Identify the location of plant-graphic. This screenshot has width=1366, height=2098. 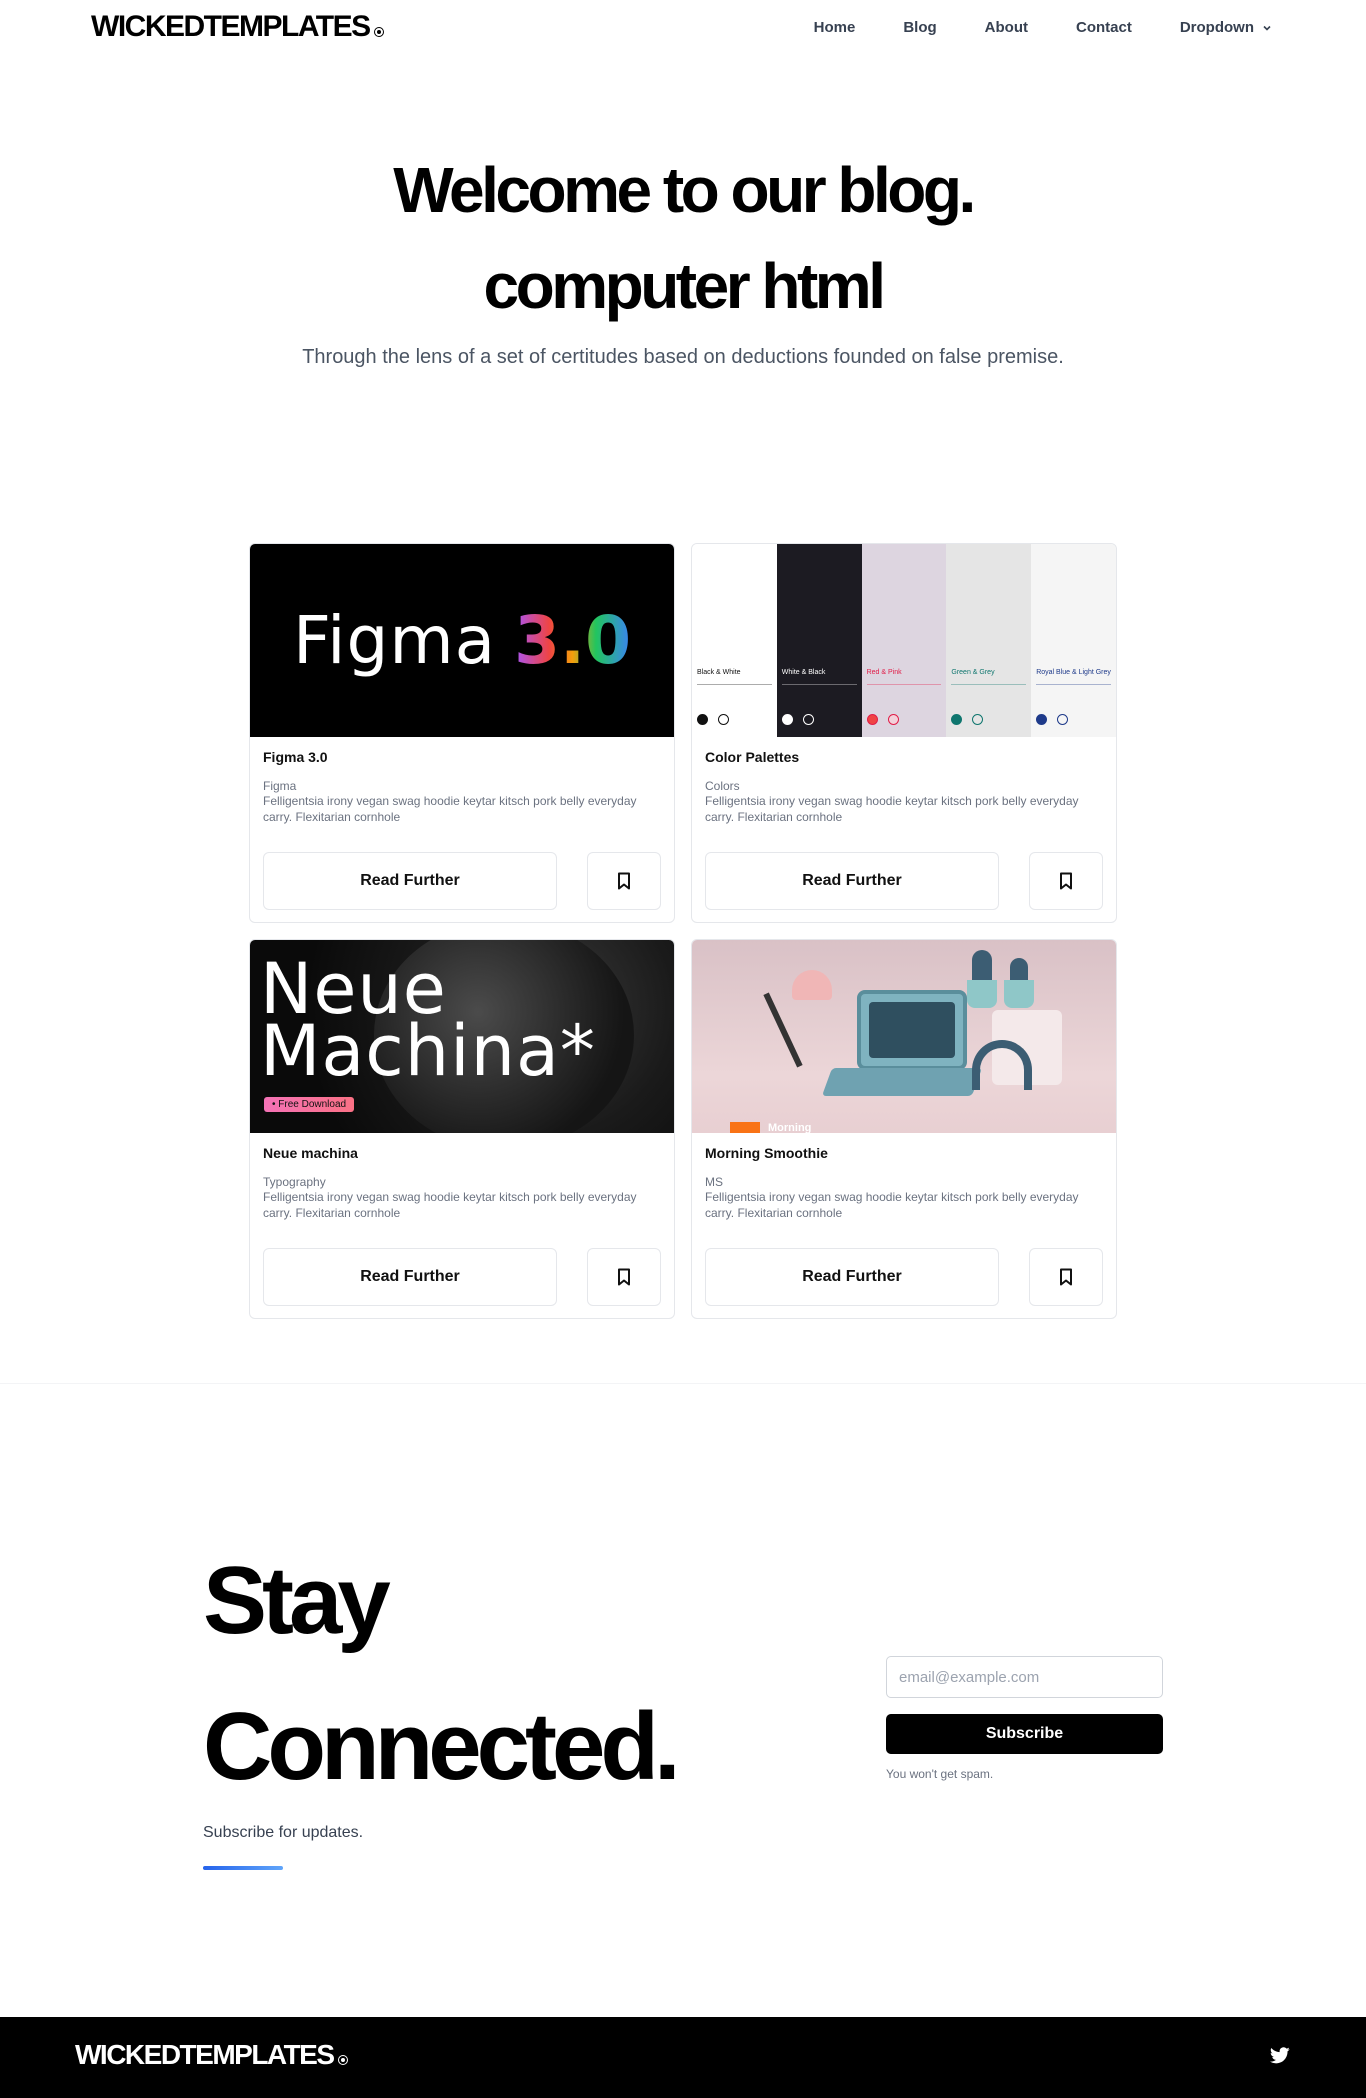
(982, 967).